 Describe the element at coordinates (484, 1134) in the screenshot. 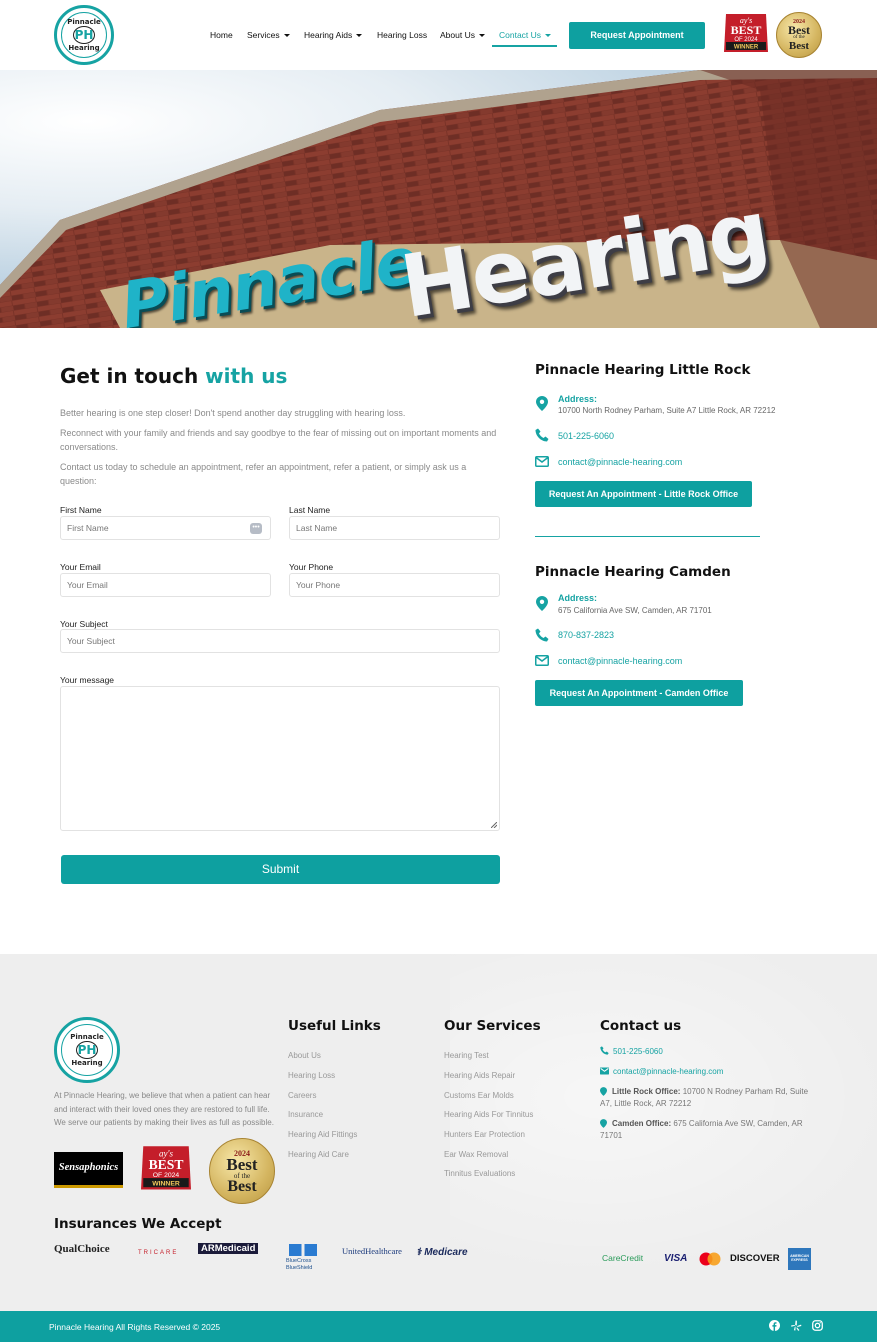

I see `footer-service-link: Hunters Ear Protection` at that location.